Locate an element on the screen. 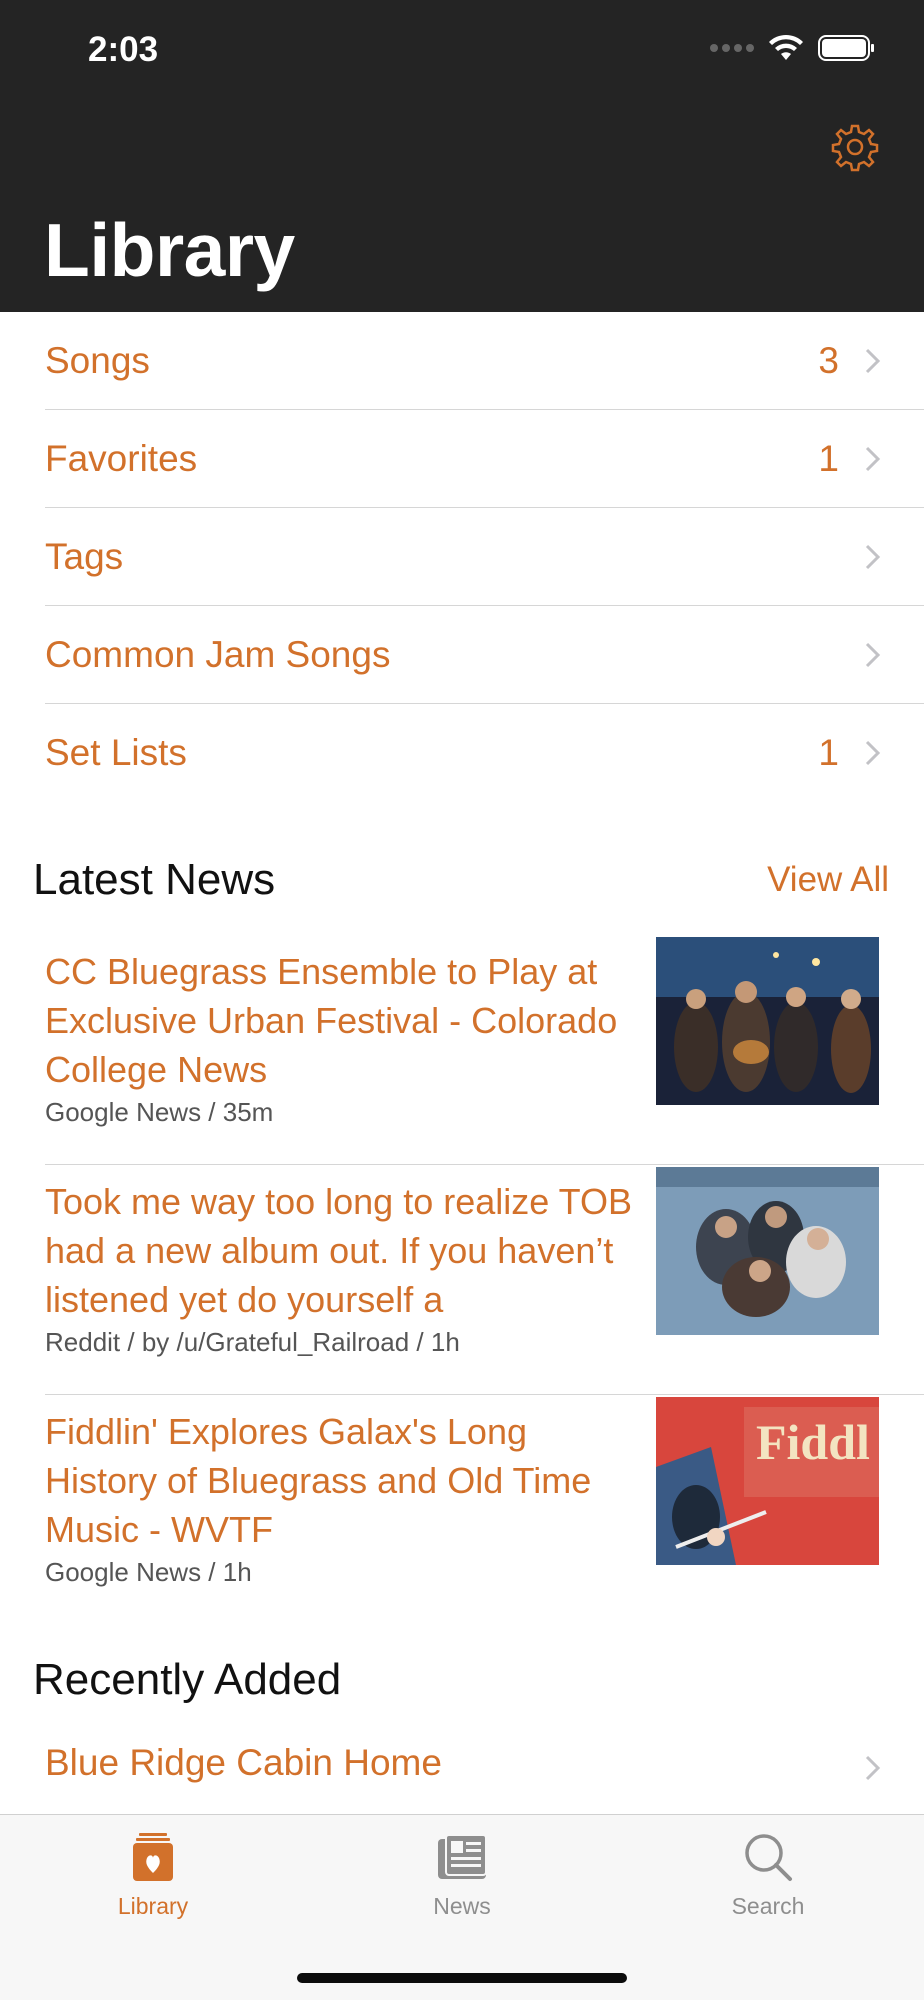 The height and width of the screenshot is (2000, 924). cellular-signal-icon is located at coordinates (732, 48).